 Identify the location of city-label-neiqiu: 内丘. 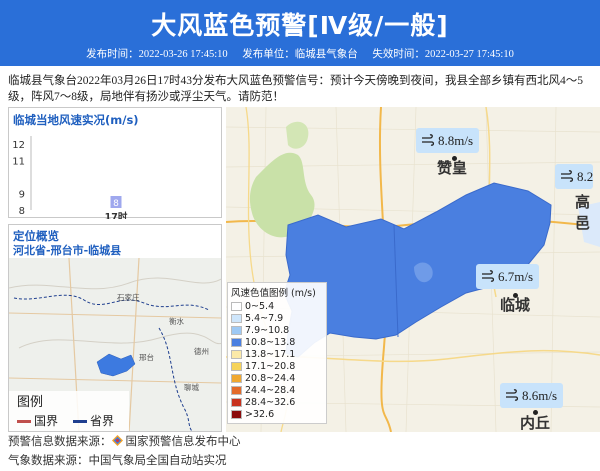
(535, 423).